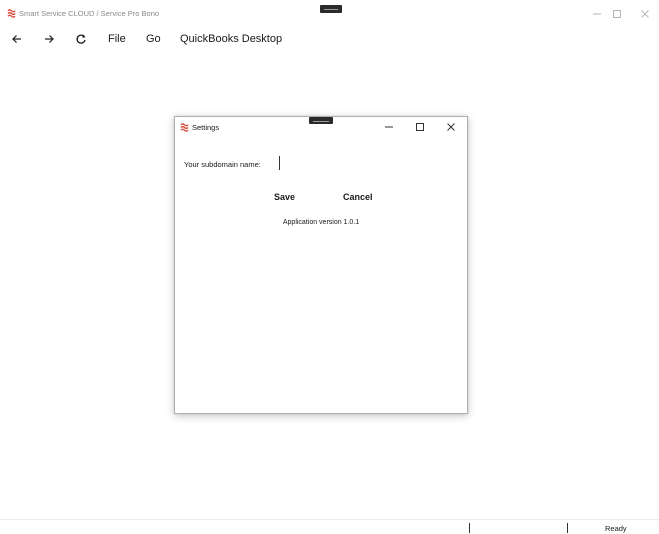 This screenshot has width=659, height=534. I want to click on close-button, so click(645, 14).